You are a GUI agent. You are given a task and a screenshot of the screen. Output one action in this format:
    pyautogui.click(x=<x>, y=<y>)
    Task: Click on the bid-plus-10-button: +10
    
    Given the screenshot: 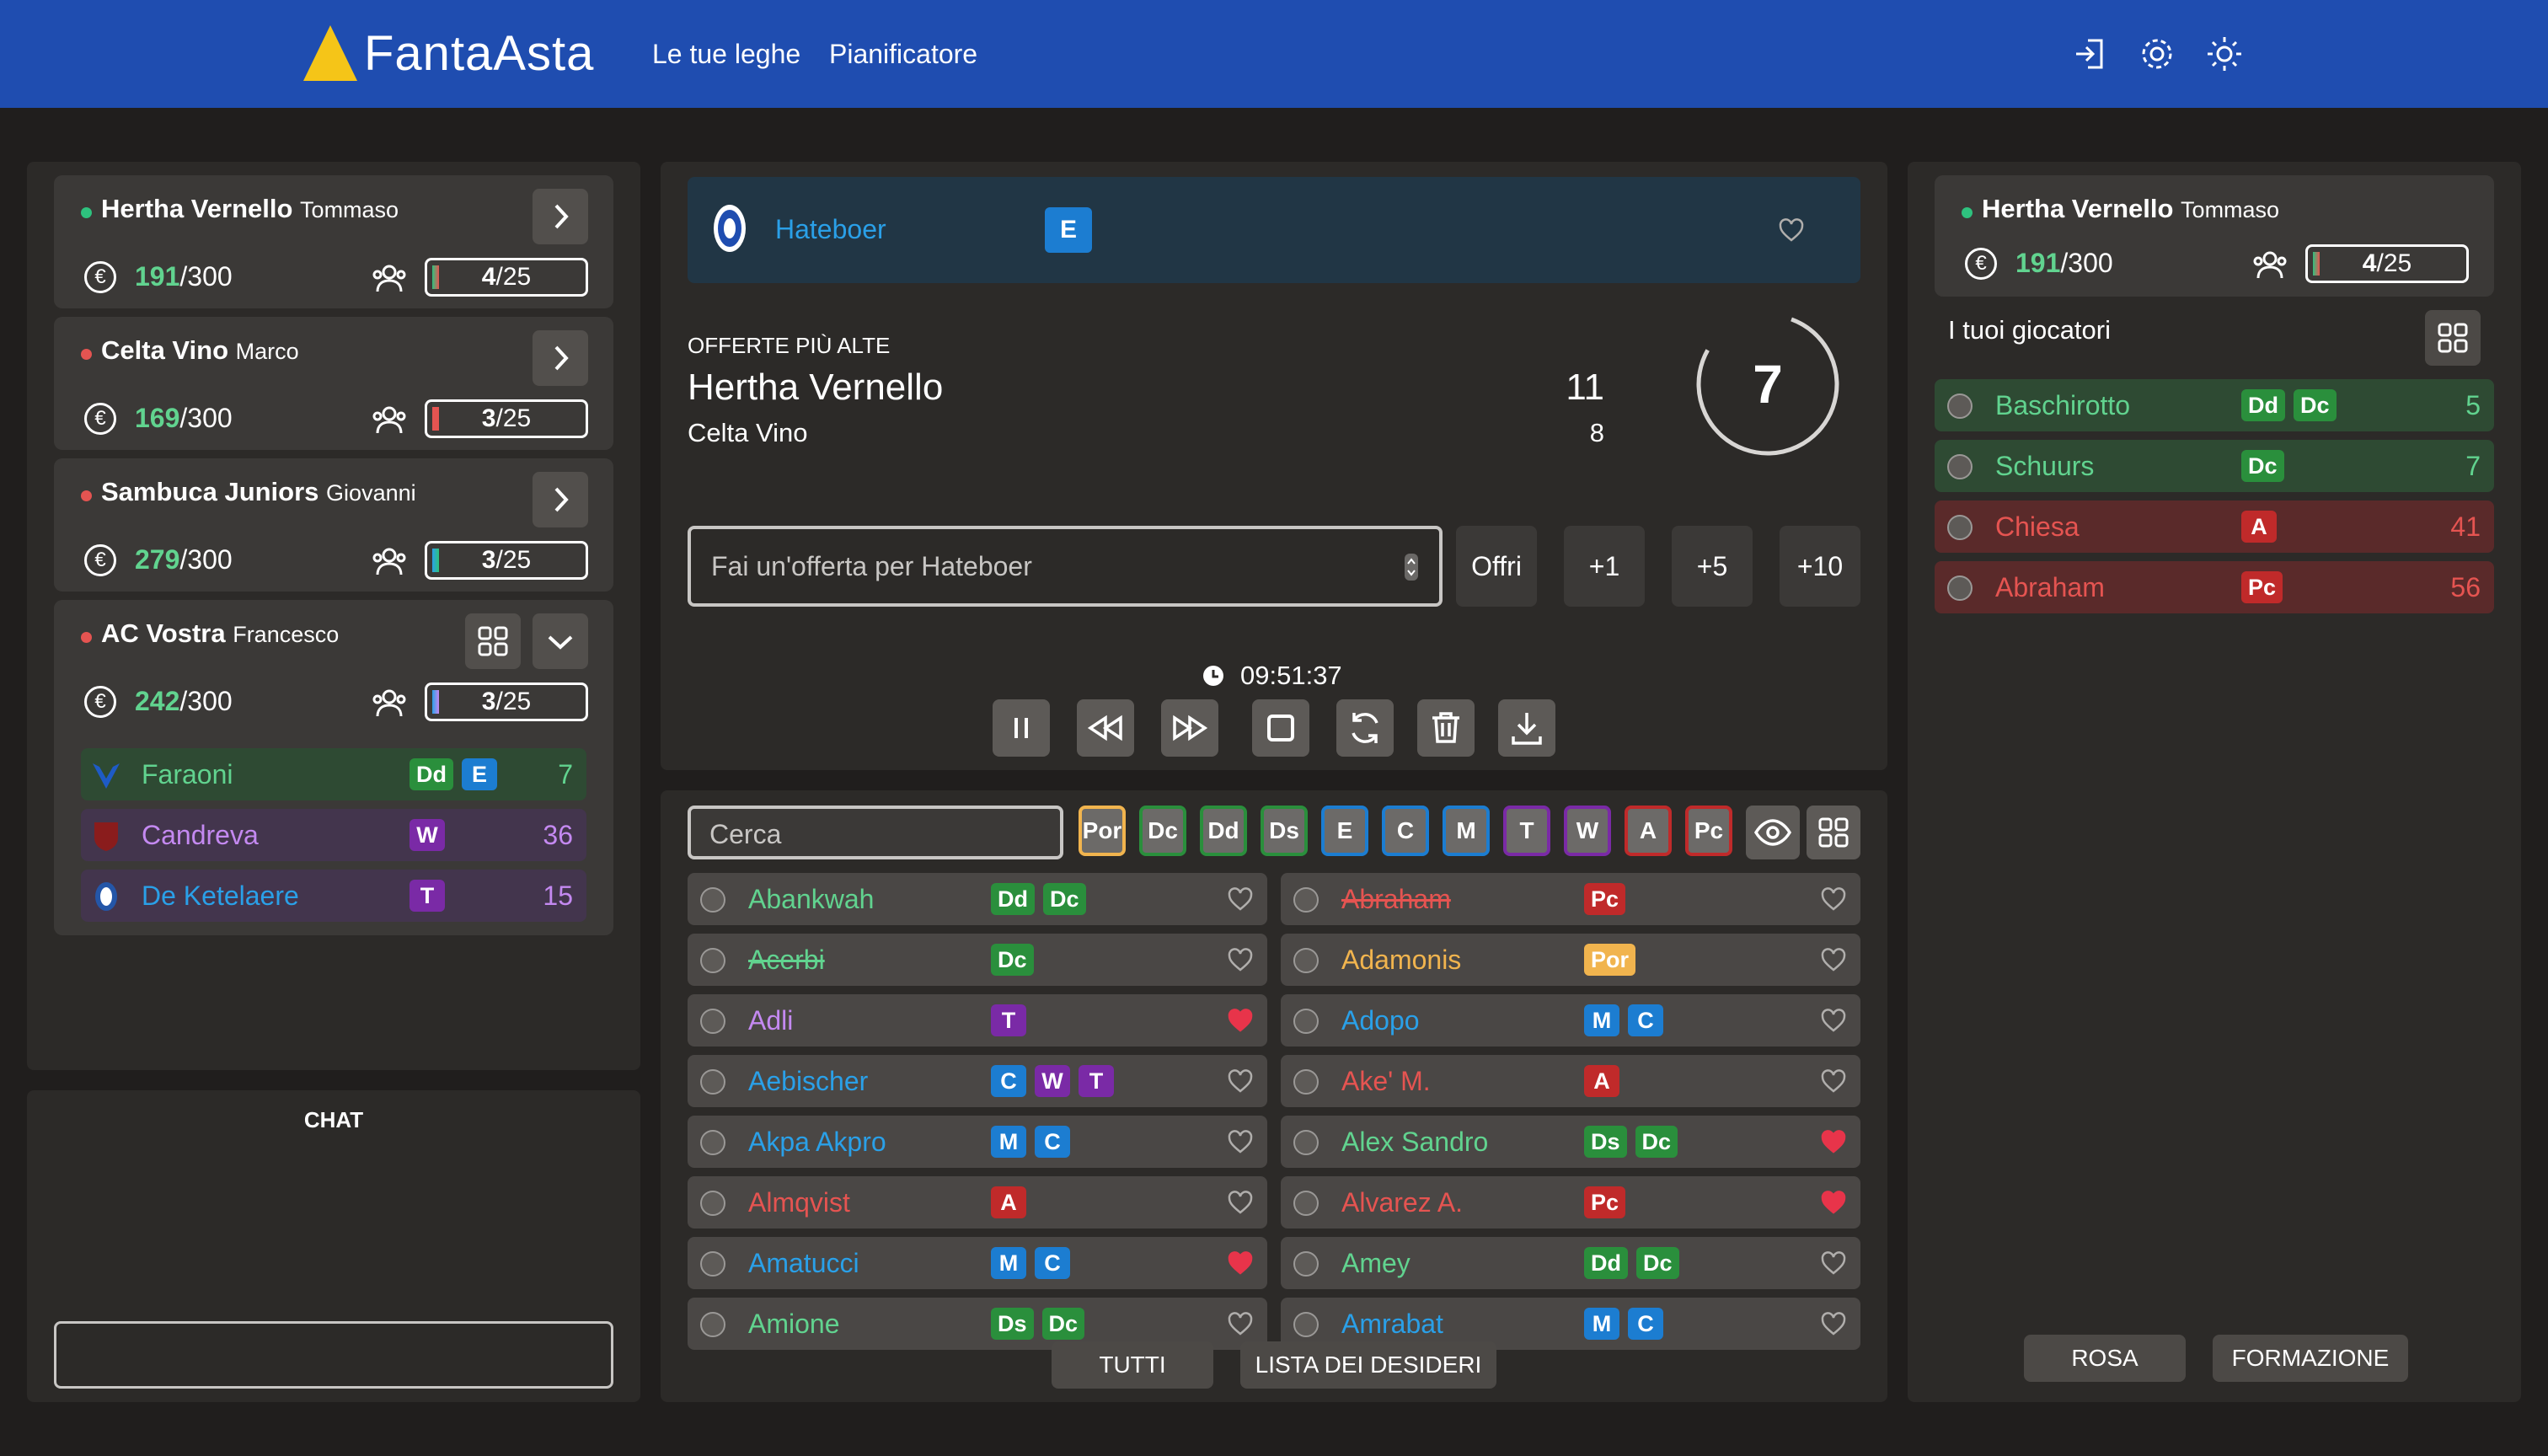 What is the action you would take?
    pyautogui.click(x=1820, y=566)
    